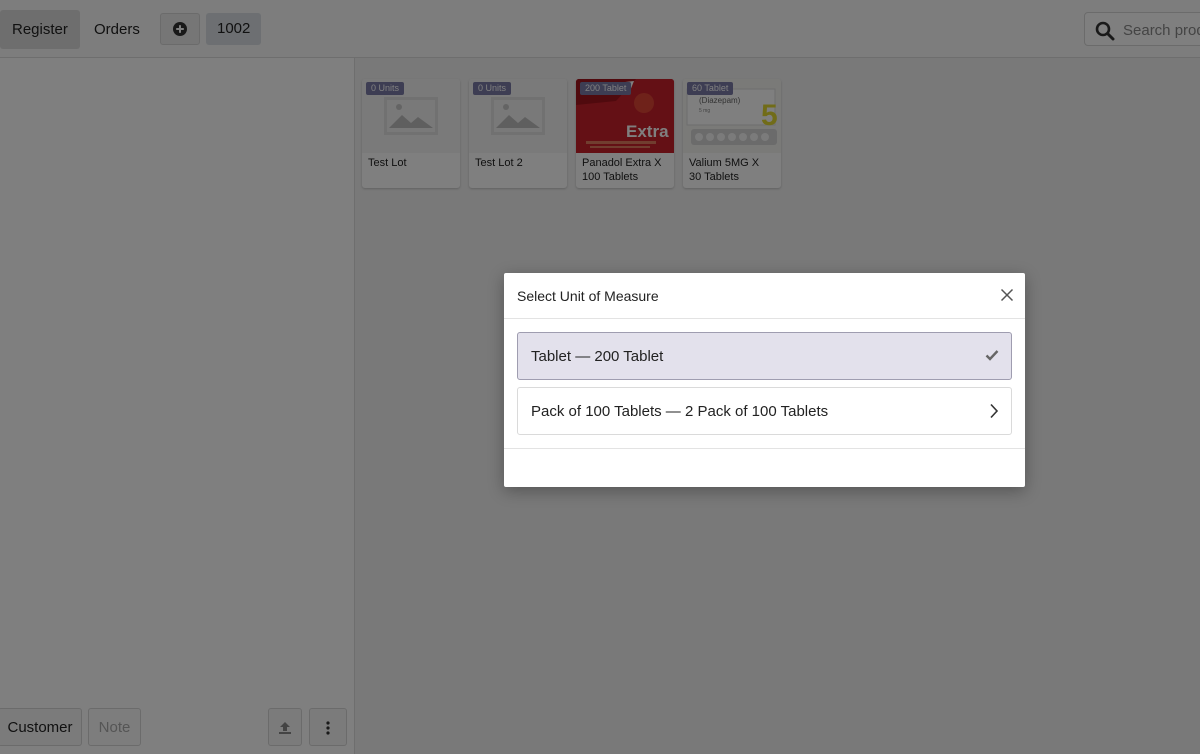  I want to click on uom-option-tablet: Tablet — 200 Tablet, so click(764, 356).